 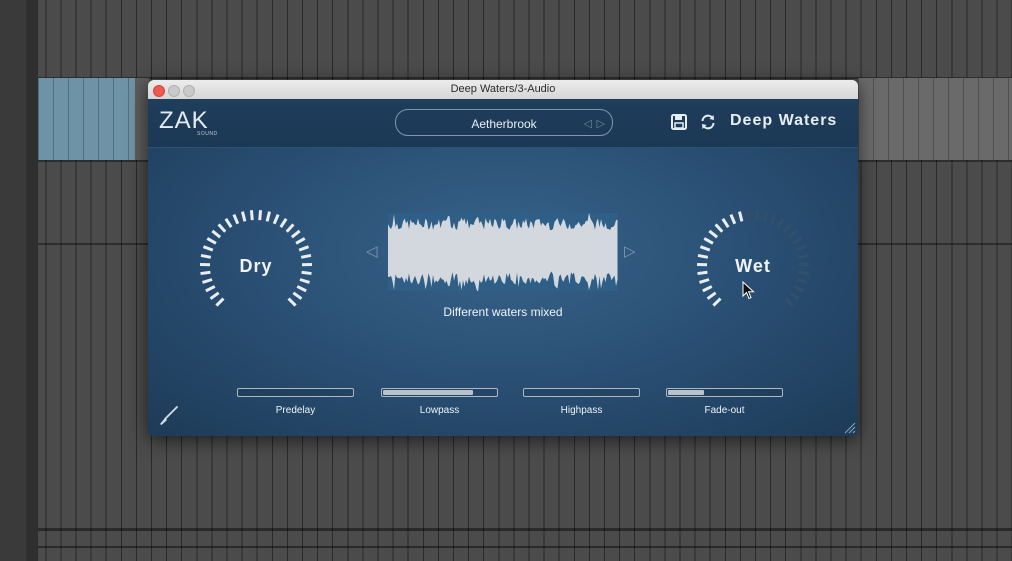 I want to click on fade-out-label: Fade-out, so click(x=724, y=410).